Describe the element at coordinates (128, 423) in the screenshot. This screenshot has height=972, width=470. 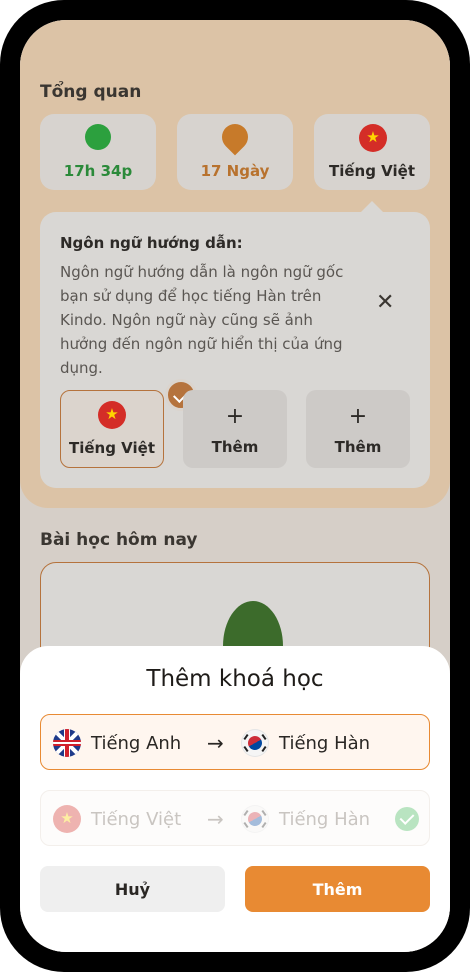
I see `language-slot-selected: ★ Tiếng Việt` at that location.